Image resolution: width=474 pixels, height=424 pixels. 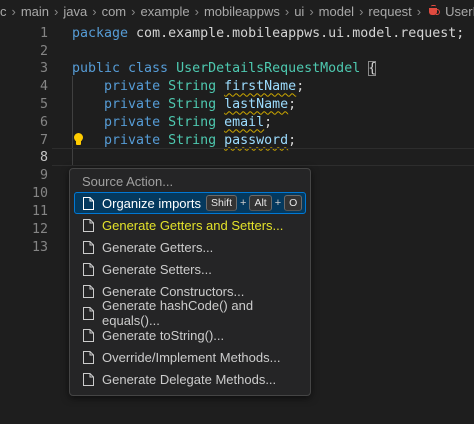 I want to click on breadcrumb-item: main ›, so click(x=42, y=11).